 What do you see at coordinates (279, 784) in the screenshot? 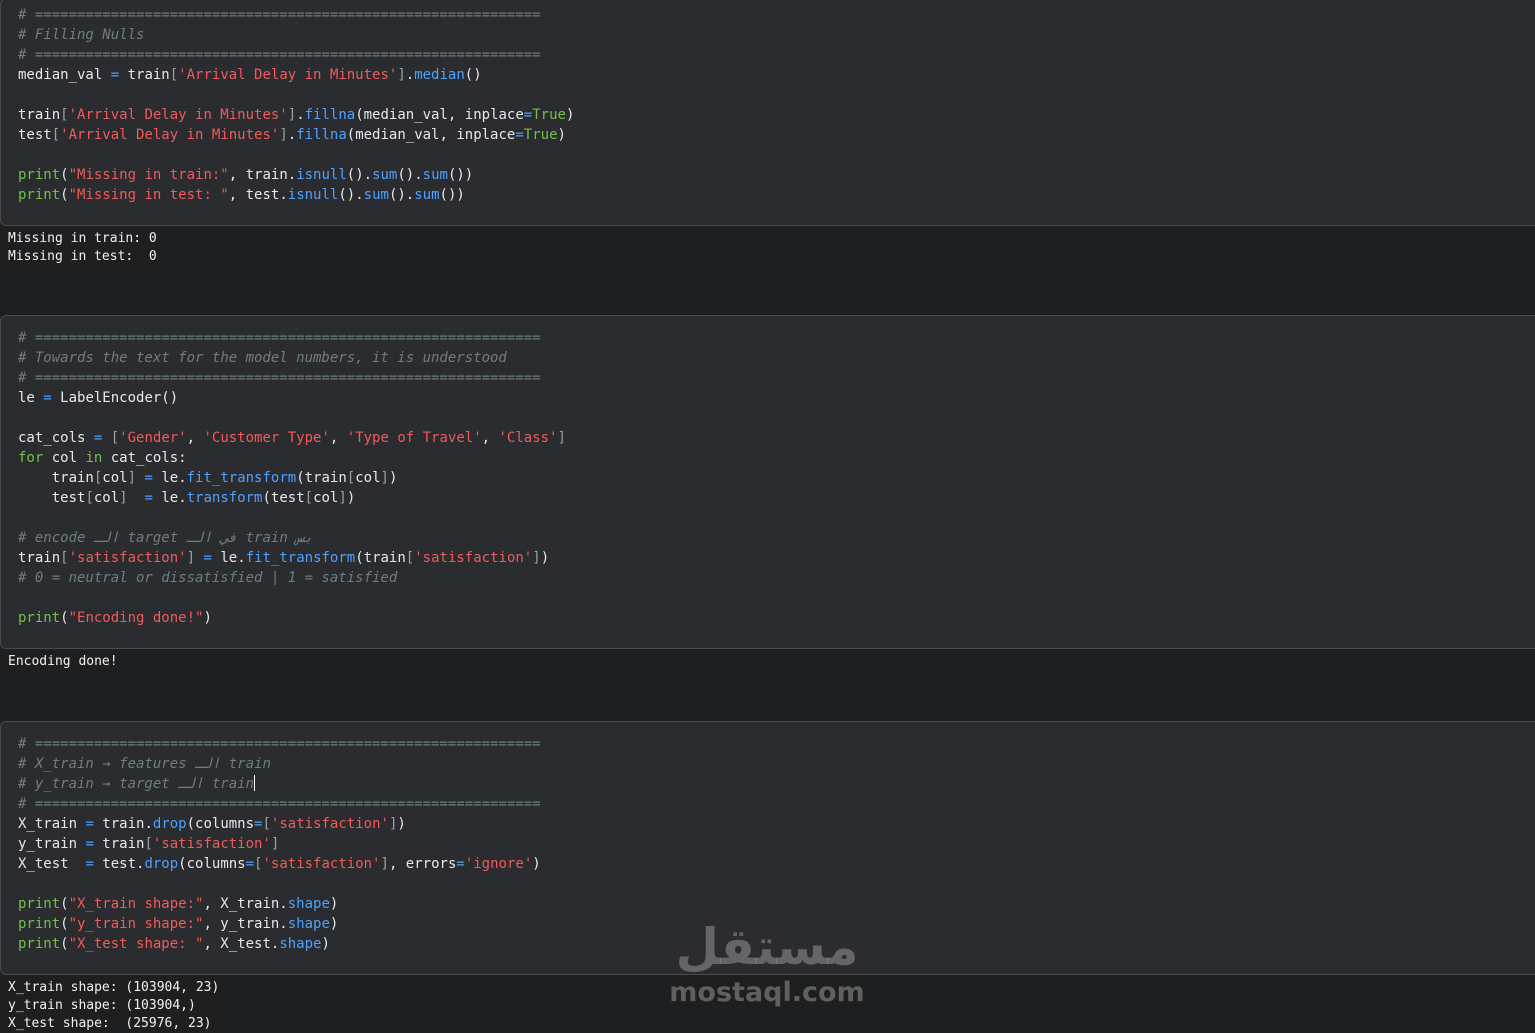
I see `code-line: # y_train → target الـ train` at bounding box center [279, 784].